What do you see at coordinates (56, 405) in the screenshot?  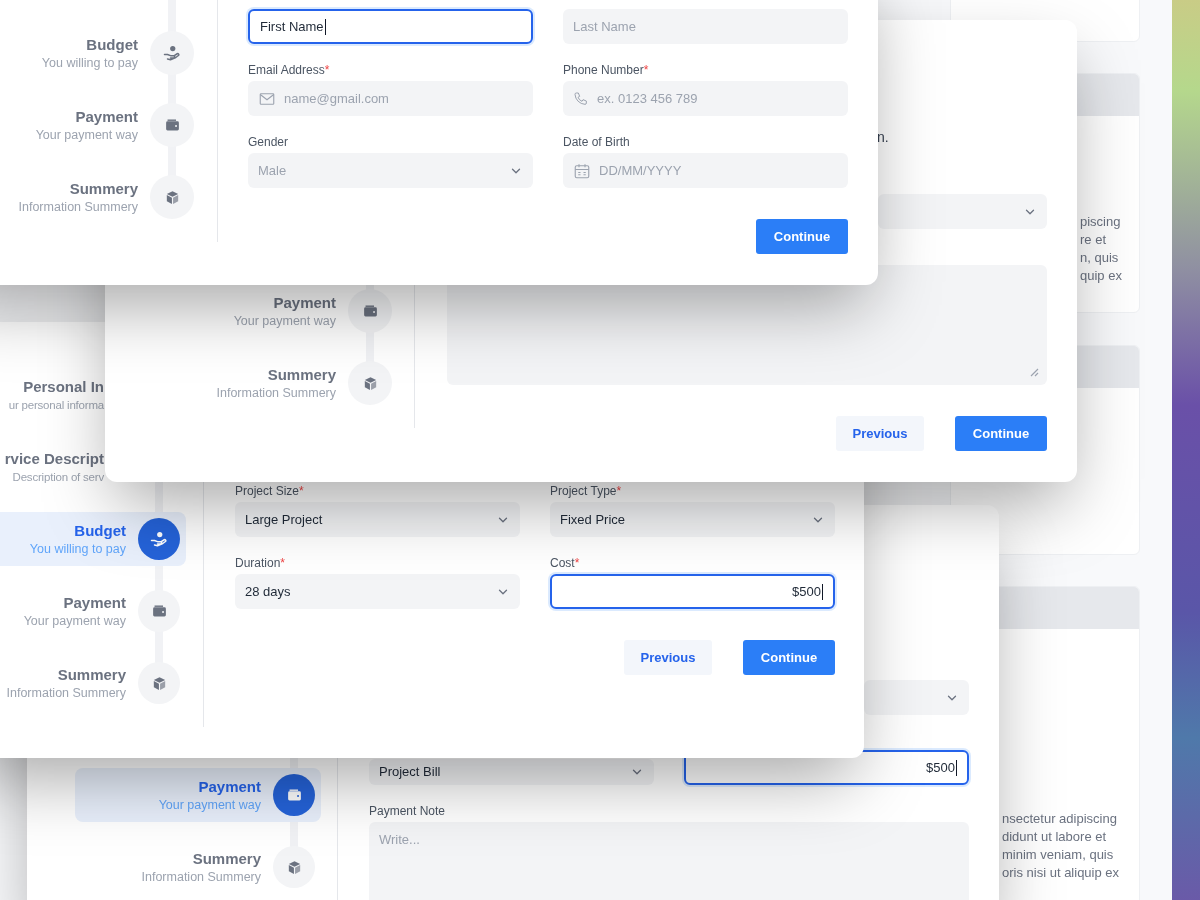 I see `step-subtitle: ur personal informa` at bounding box center [56, 405].